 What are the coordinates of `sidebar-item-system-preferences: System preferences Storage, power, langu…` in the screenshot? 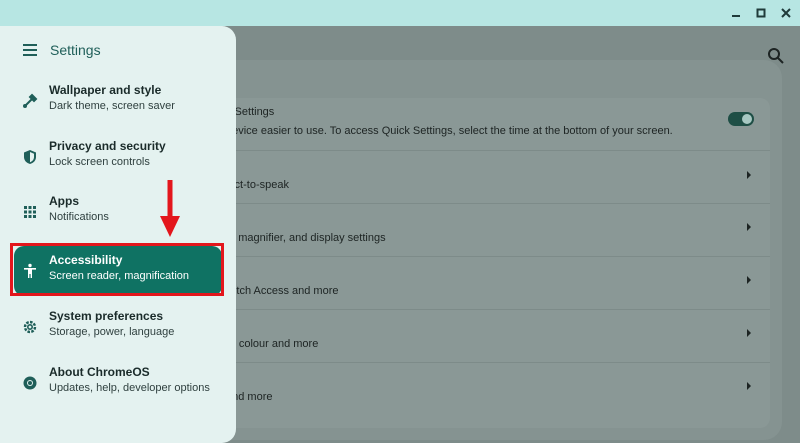 It's located at (118, 327).